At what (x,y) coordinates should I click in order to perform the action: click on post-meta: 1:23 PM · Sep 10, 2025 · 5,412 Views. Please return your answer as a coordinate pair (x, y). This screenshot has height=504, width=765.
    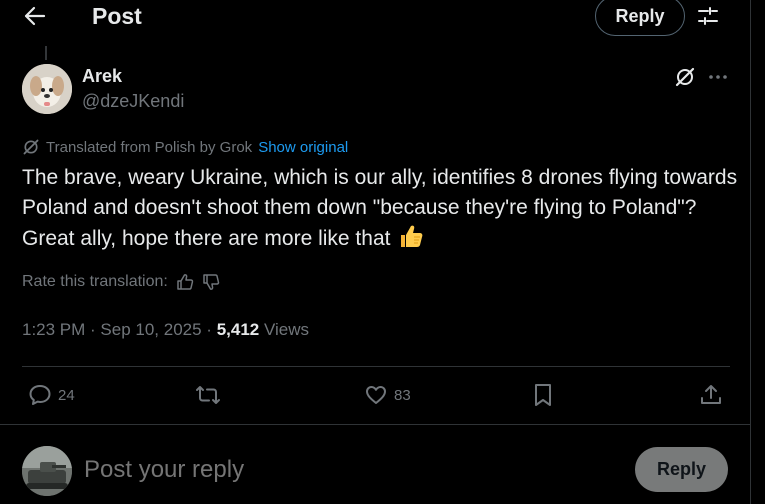
    Looking at the image, I should click on (165, 330).